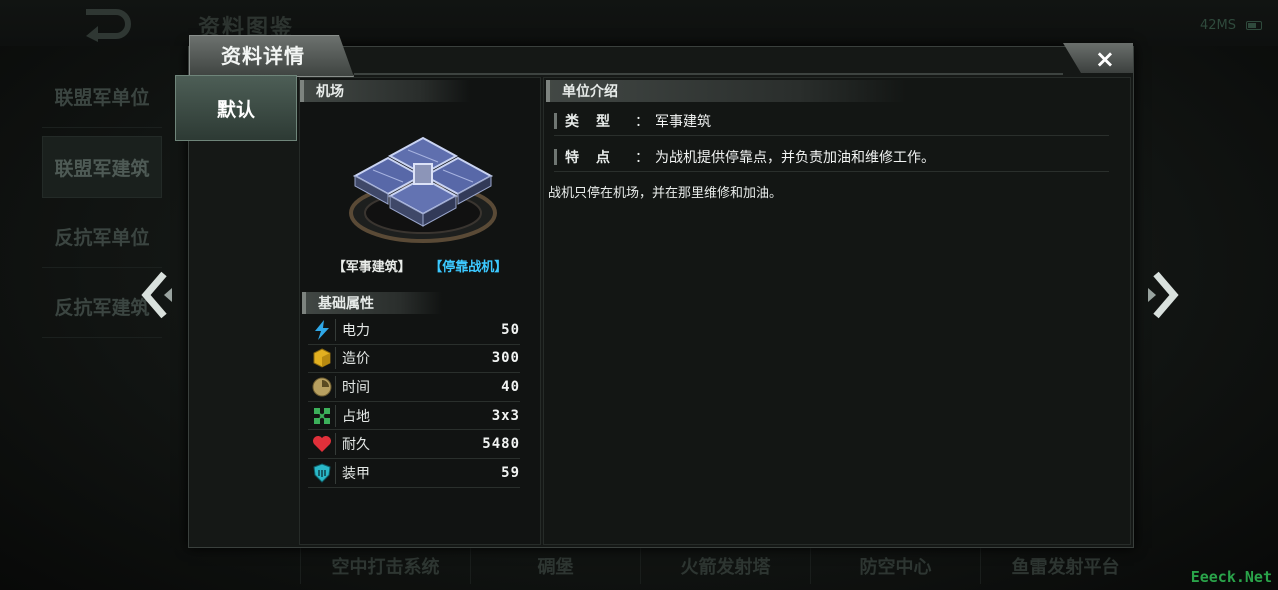  Describe the element at coordinates (596, 121) in the screenshot. I see `info-key: 类型` at that location.